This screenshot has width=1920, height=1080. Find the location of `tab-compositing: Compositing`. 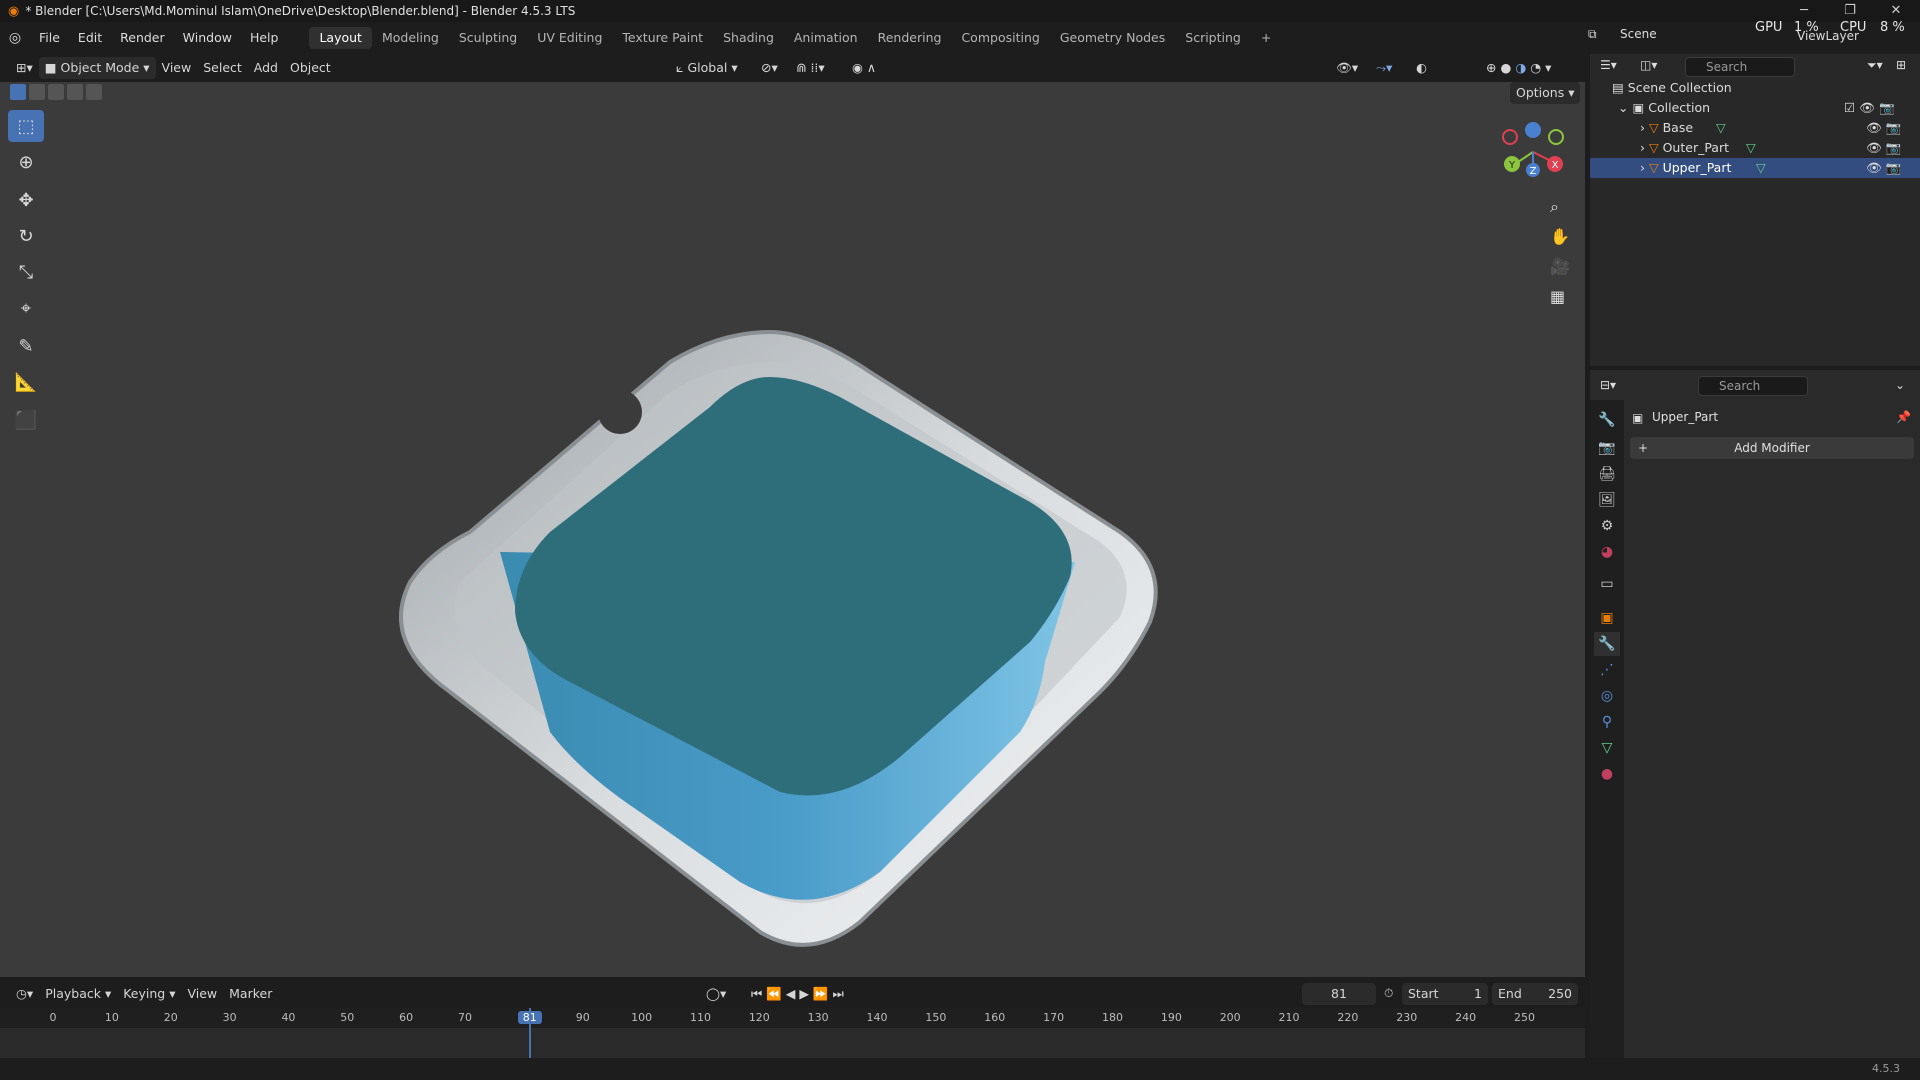

tab-compositing: Compositing is located at coordinates (1000, 38).